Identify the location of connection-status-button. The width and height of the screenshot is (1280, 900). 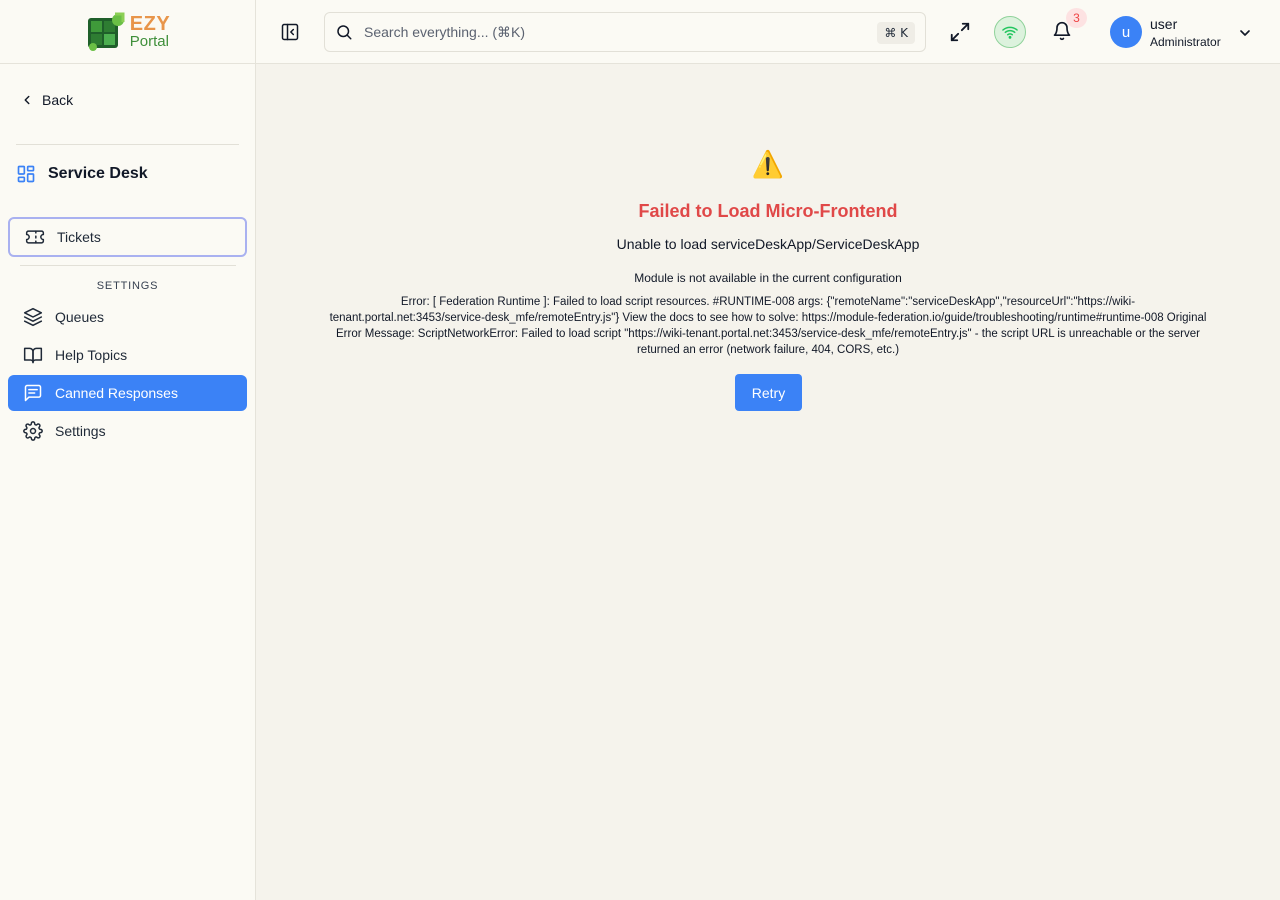
(1010, 32).